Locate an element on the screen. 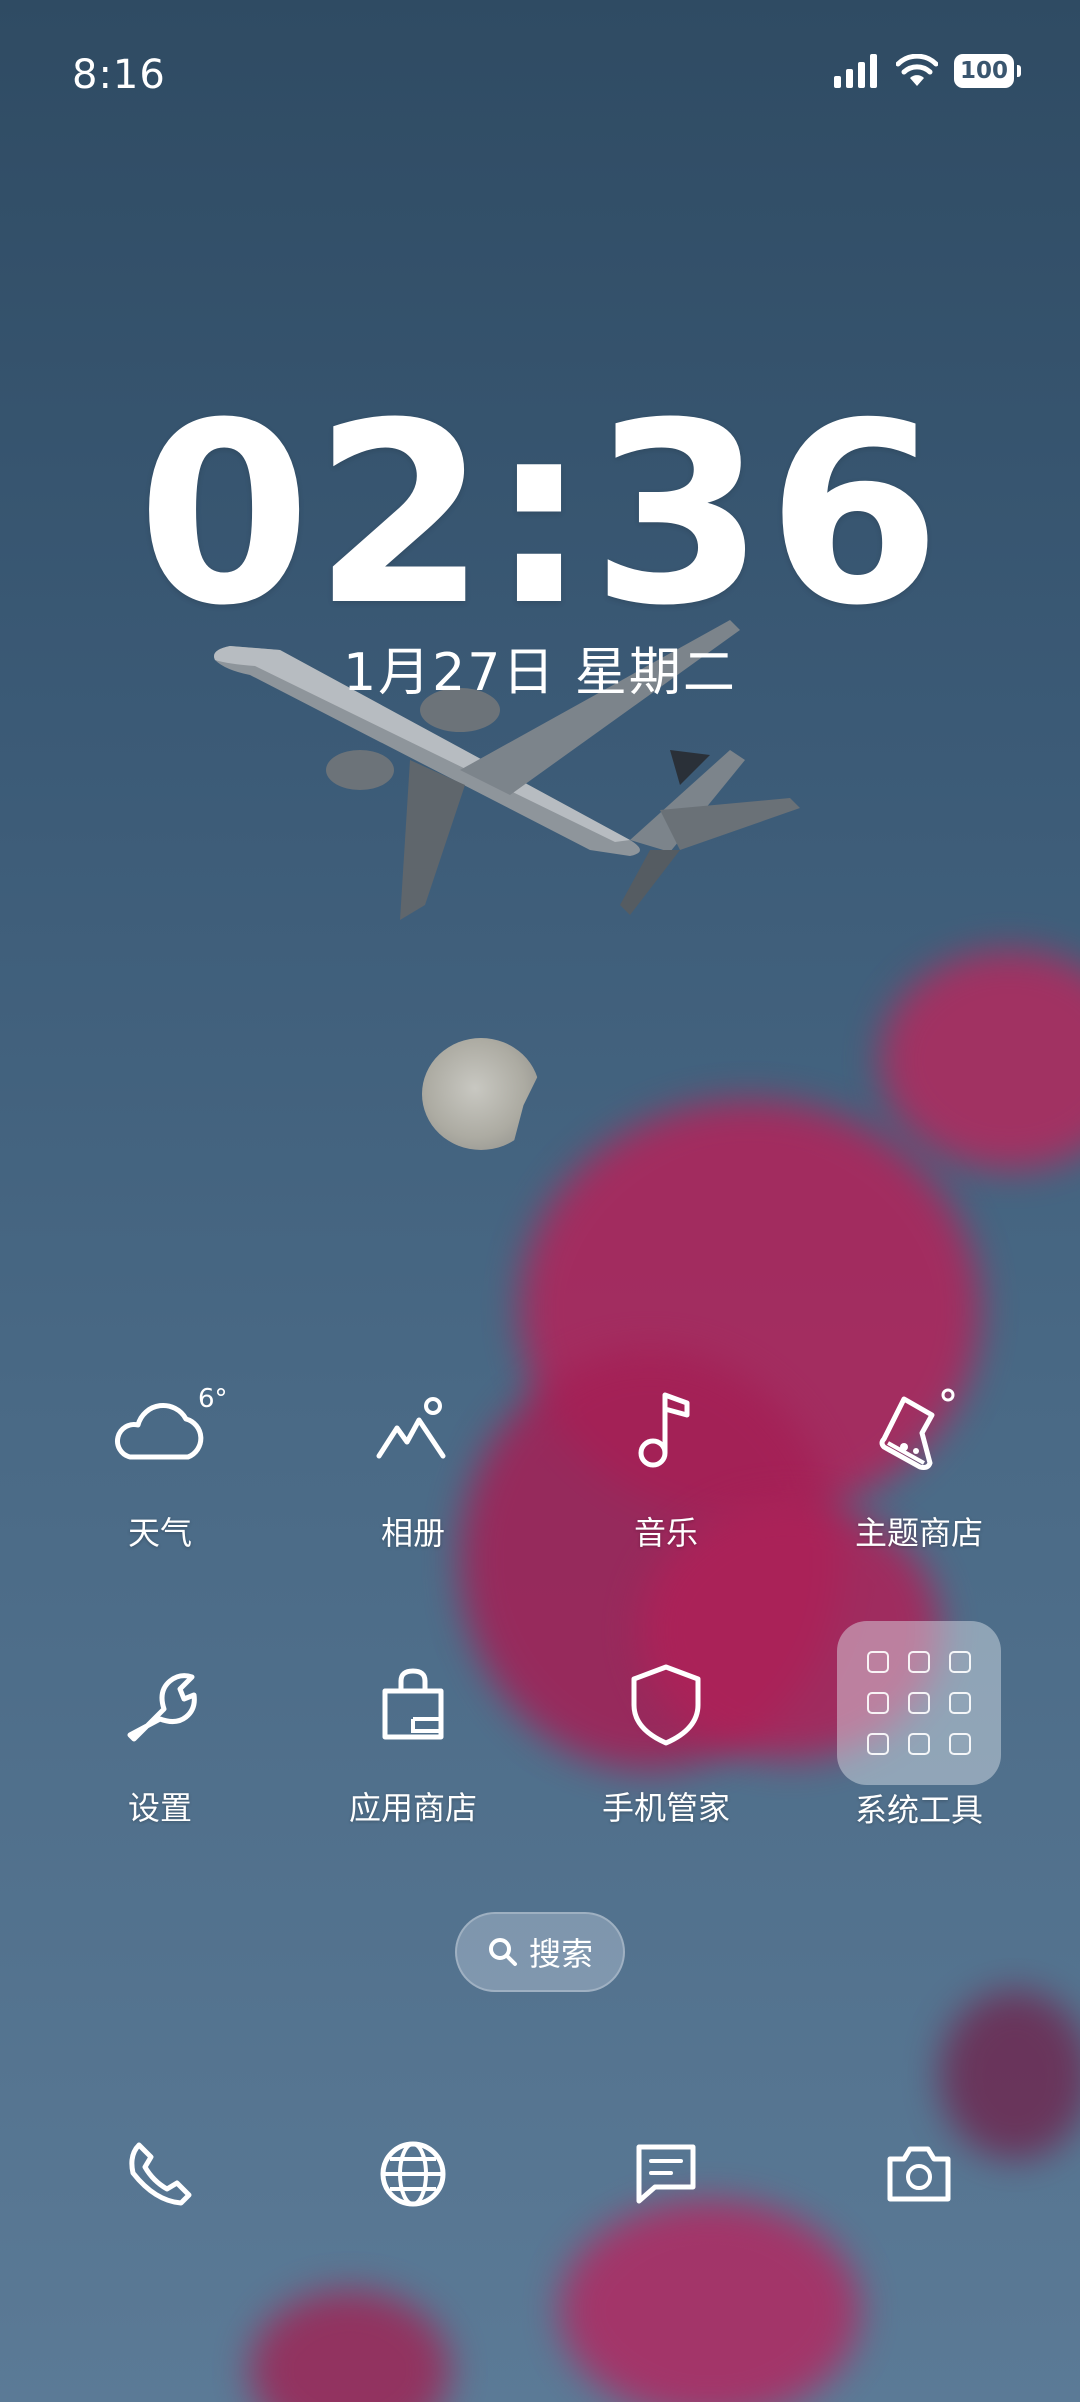  search-icon is located at coordinates (502, 1952).